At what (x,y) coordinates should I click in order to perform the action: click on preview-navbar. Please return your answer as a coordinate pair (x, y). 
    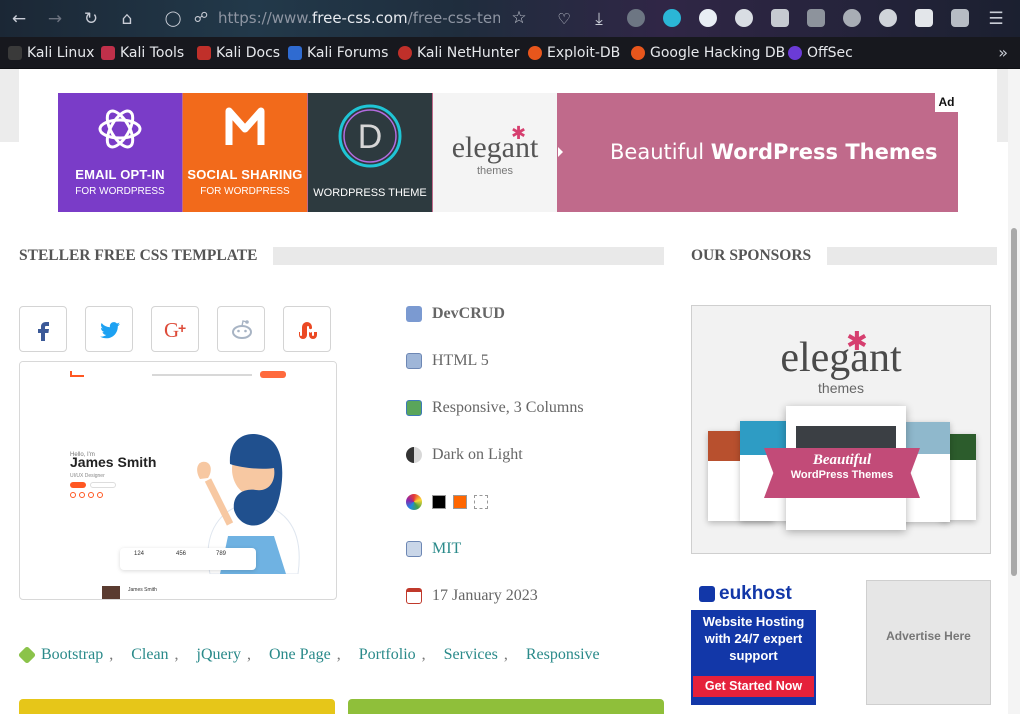
    Looking at the image, I should click on (178, 376).